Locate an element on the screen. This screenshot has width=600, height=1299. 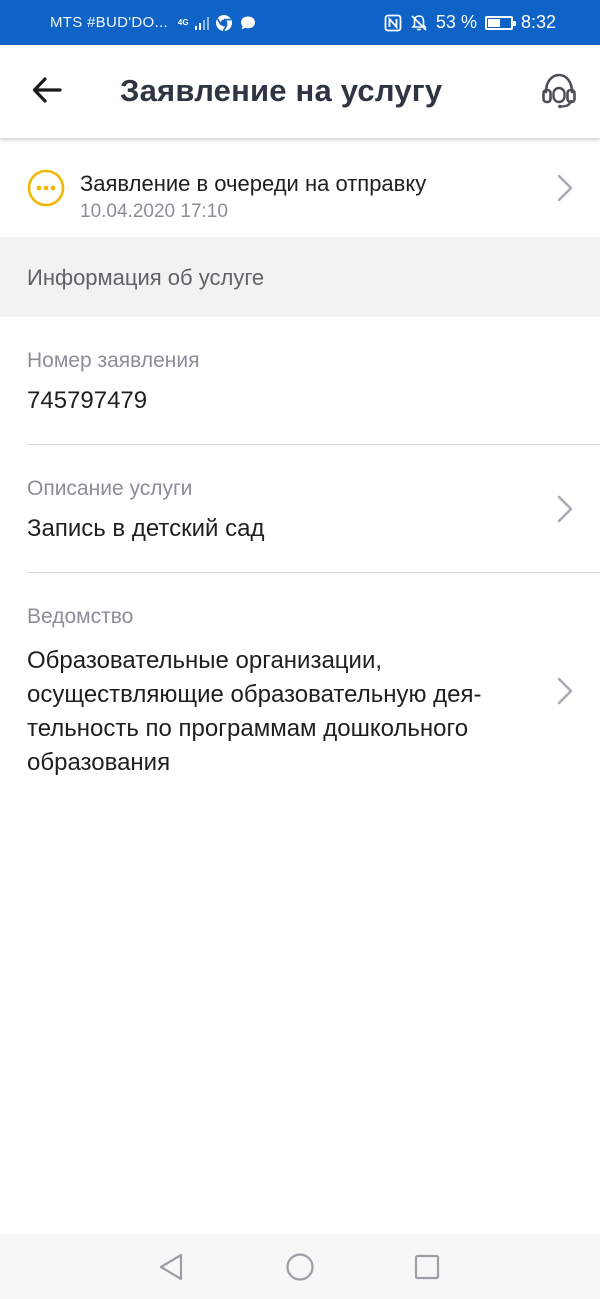
system-navigation-bar is located at coordinates (300, 1266).